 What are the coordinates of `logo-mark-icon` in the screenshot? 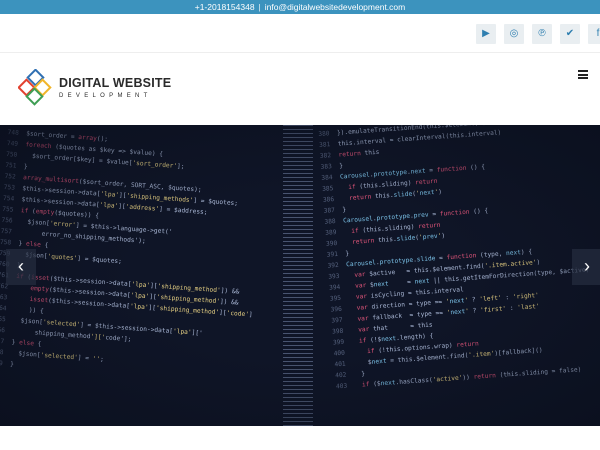 It's located at (35, 87).